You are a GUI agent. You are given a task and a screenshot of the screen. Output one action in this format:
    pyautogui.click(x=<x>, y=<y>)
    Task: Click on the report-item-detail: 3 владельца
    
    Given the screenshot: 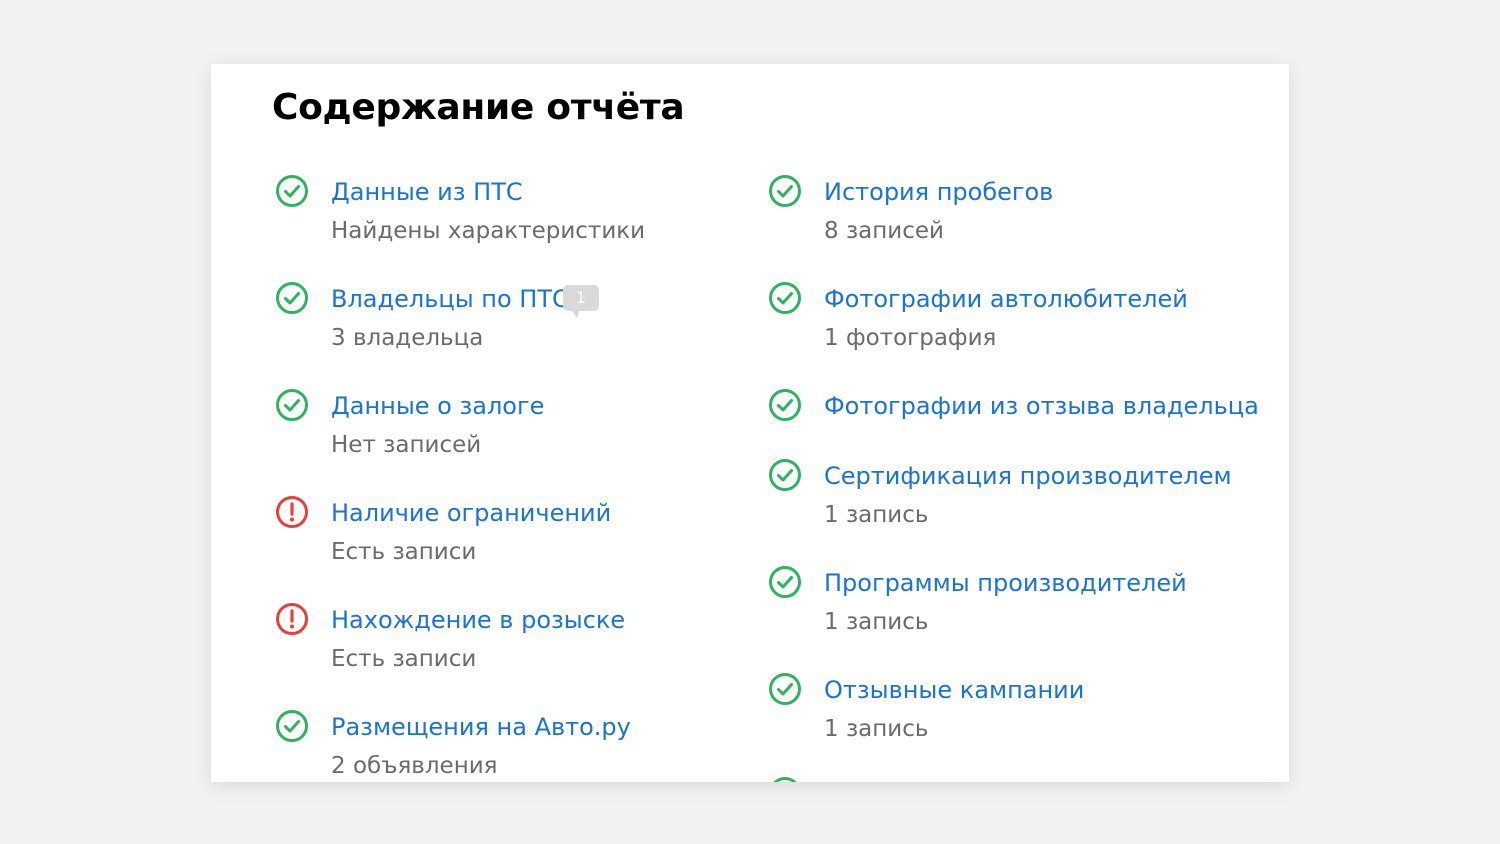 What is the action you would take?
    pyautogui.click(x=407, y=338)
    